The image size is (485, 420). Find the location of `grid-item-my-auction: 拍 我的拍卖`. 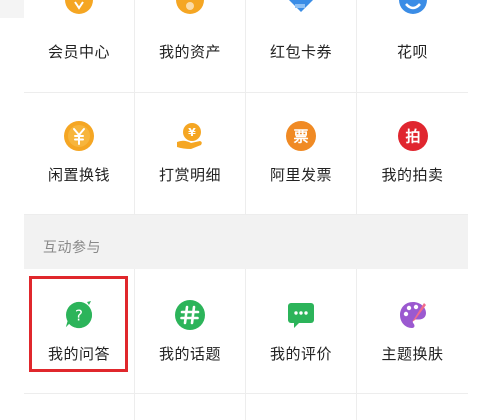

grid-item-my-auction: 拍 我的拍卖 is located at coordinates (412, 153).